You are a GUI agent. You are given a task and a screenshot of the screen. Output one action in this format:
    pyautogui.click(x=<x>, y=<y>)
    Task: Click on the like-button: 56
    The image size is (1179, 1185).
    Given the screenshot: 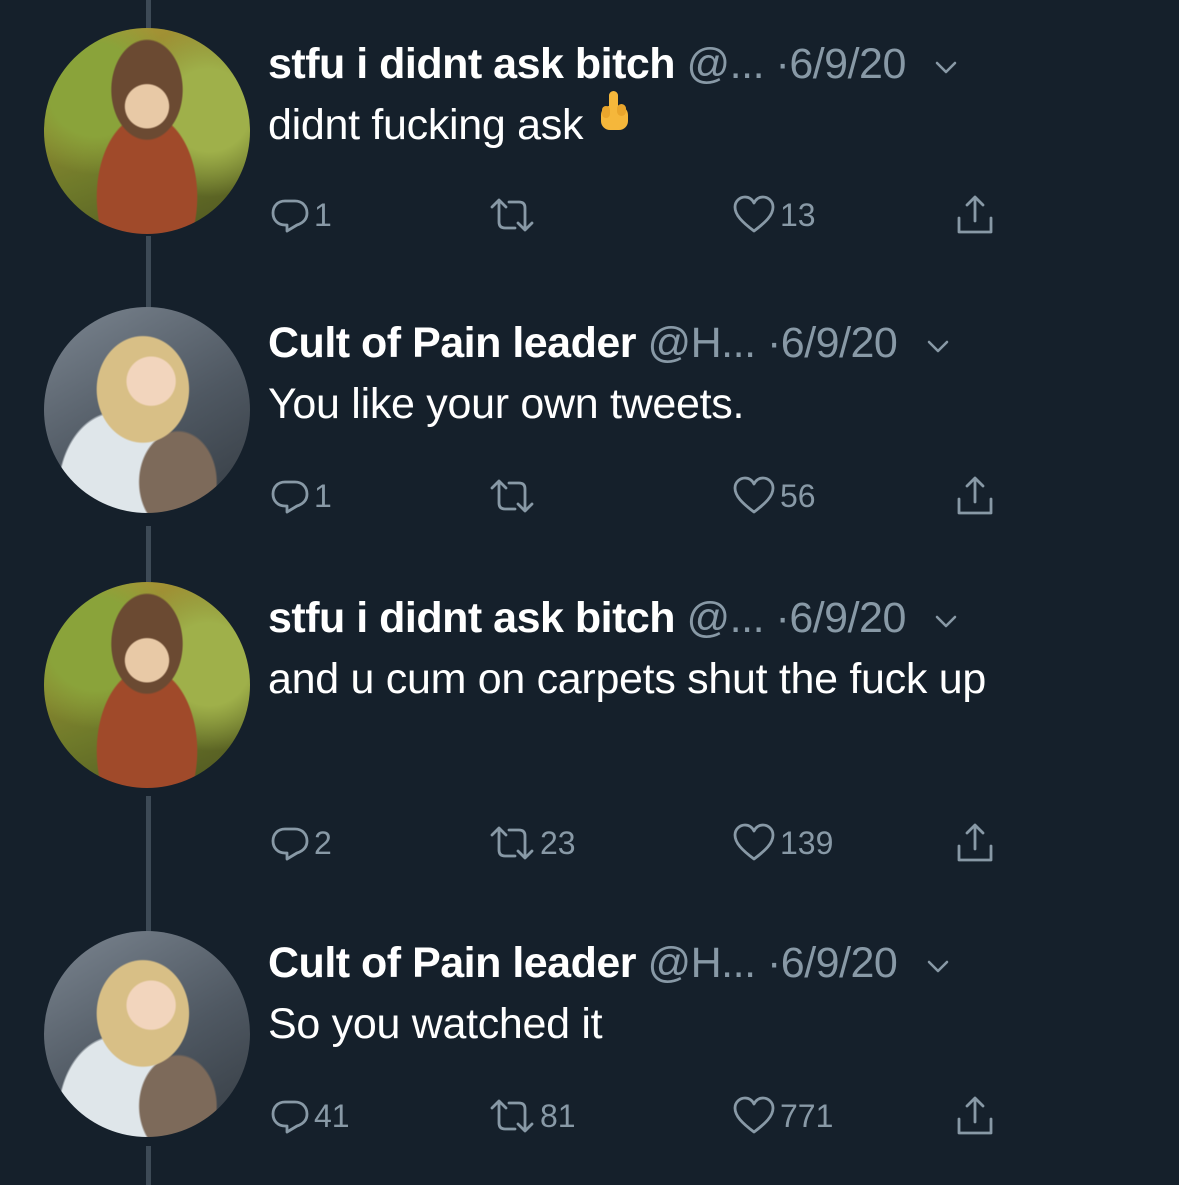 What is the action you would take?
    pyautogui.click(x=774, y=496)
    